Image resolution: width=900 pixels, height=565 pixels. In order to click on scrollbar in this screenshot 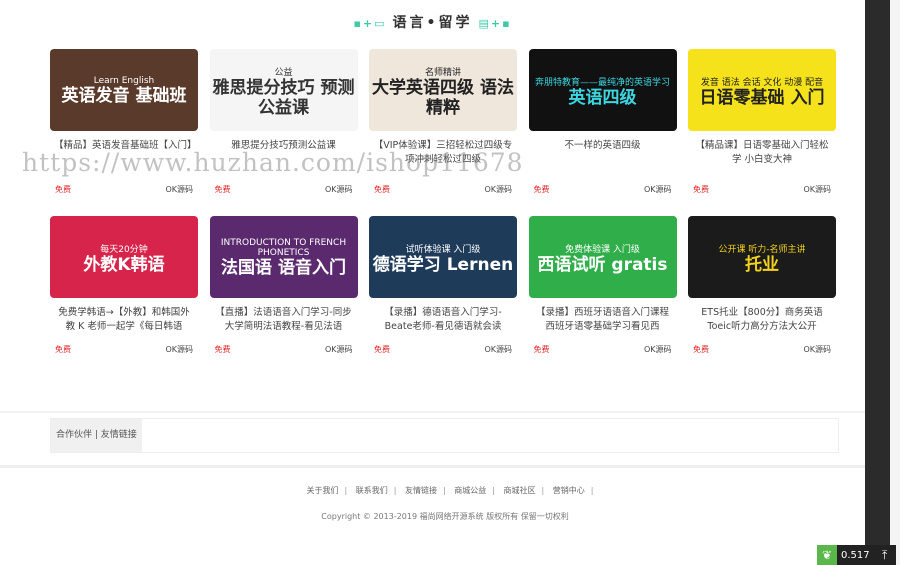, I will do `click(895, 282)`.